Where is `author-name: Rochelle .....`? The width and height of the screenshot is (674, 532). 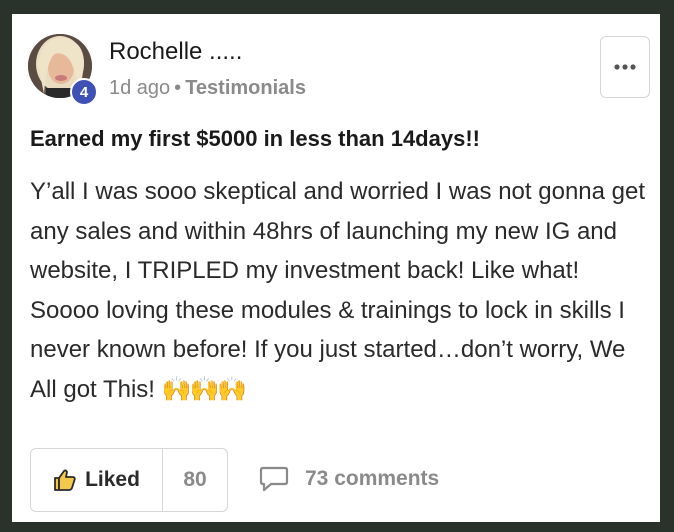 author-name: Rochelle ..... is located at coordinates (175, 52).